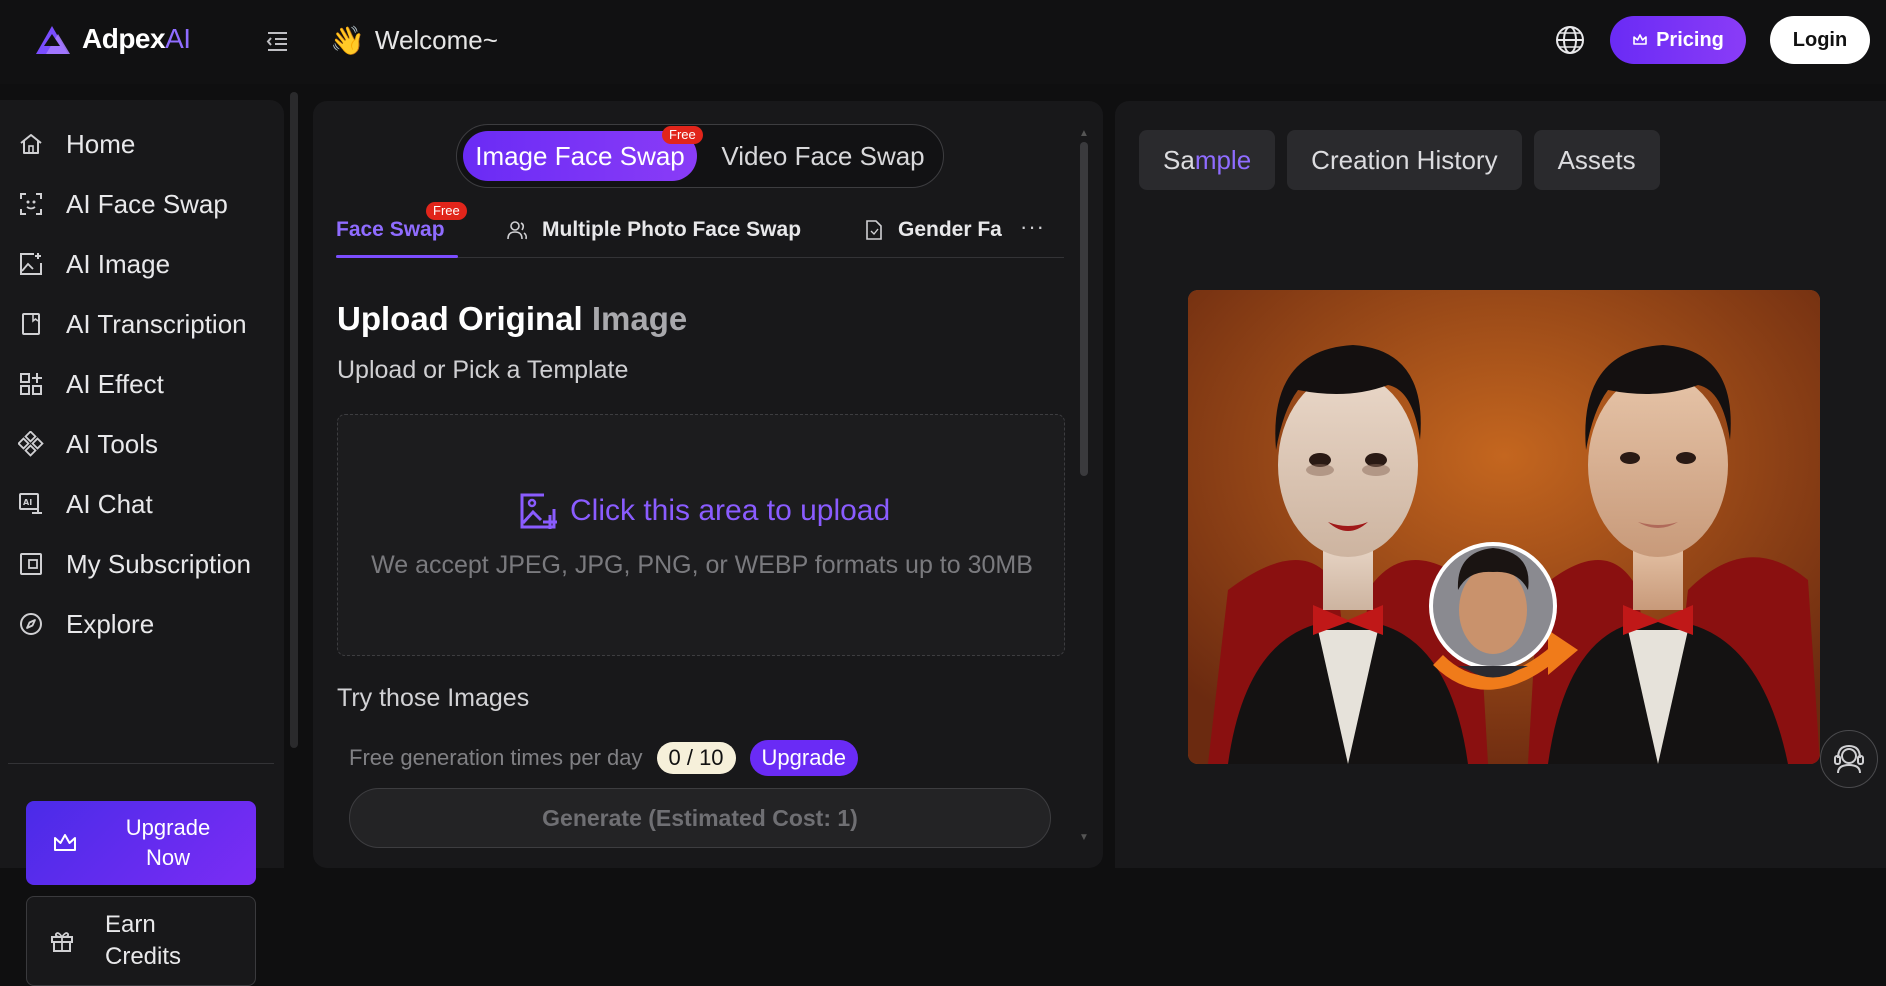 Image resolution: width=1886 pixels, height=986 pixels. I want to click on sidebar-item-label: AI Transcription, so click(156, 323).